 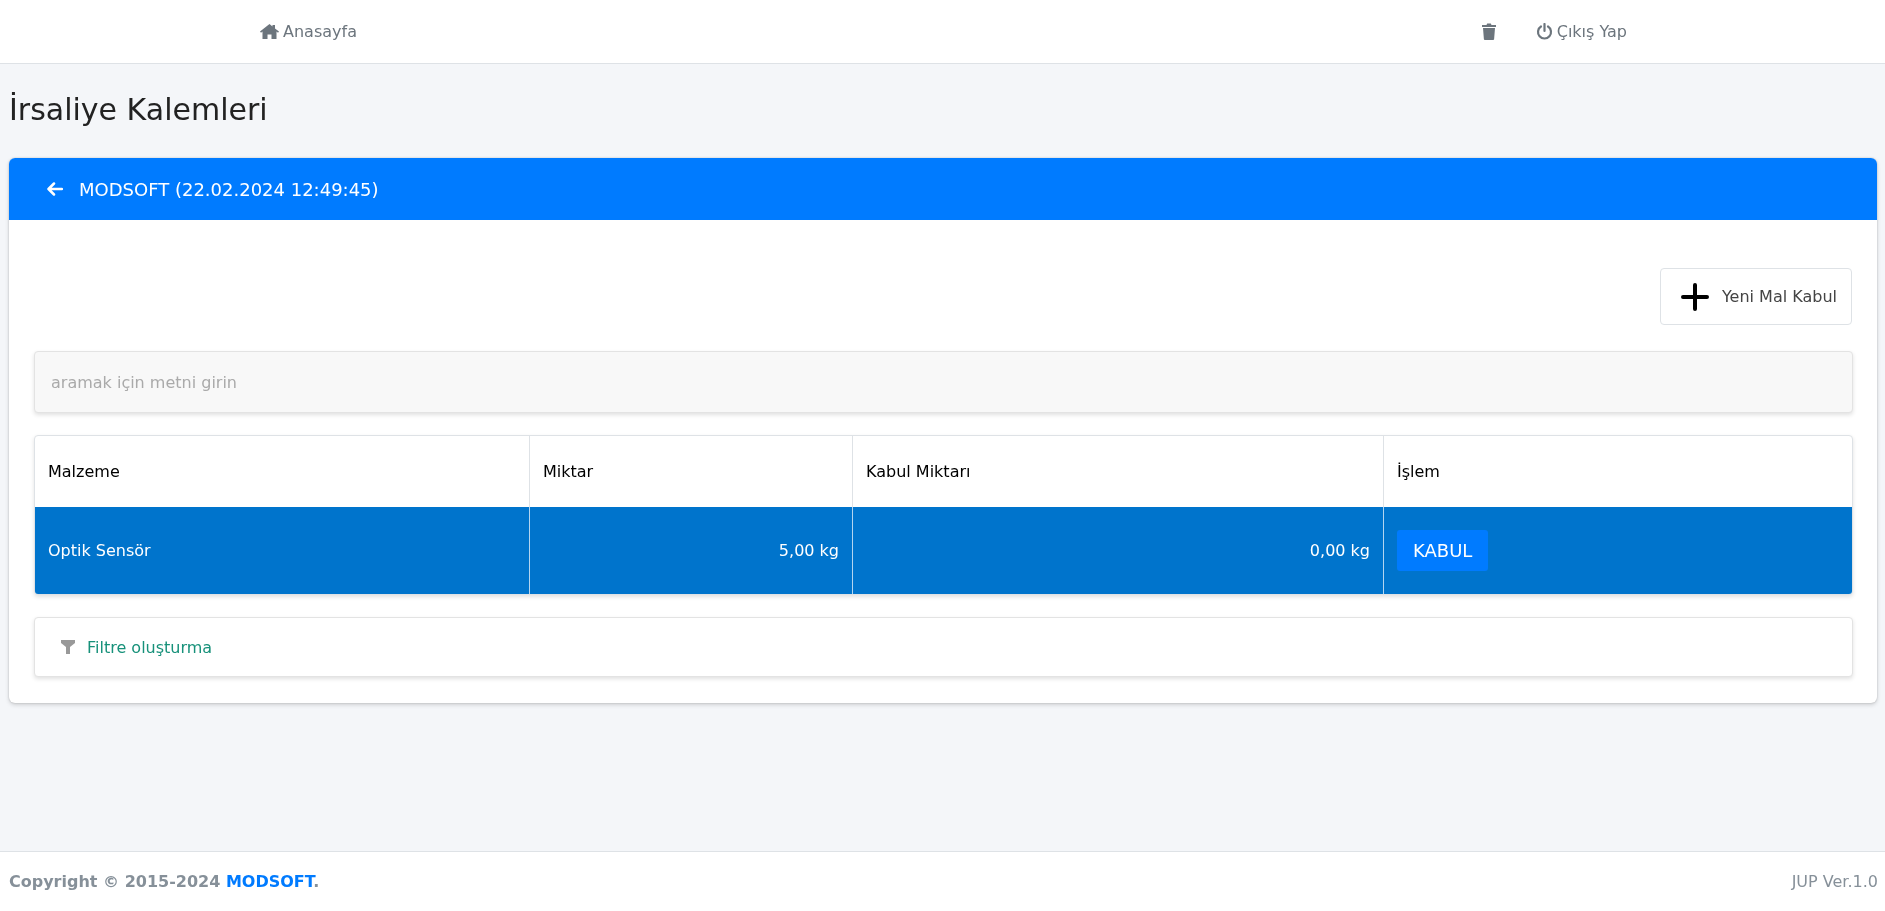 What do you see at coordinates (1694, 296) in the screenshot?
I see `plus-icon` at bounding box center [1694, 296].